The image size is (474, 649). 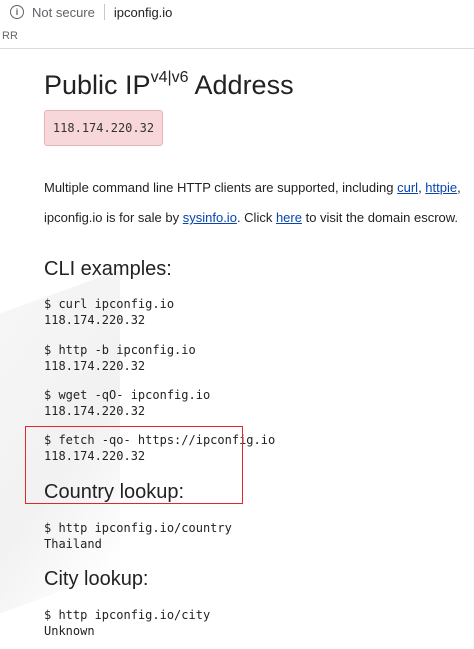 I want to click on title-end: Address, so click(x=241, y=85).